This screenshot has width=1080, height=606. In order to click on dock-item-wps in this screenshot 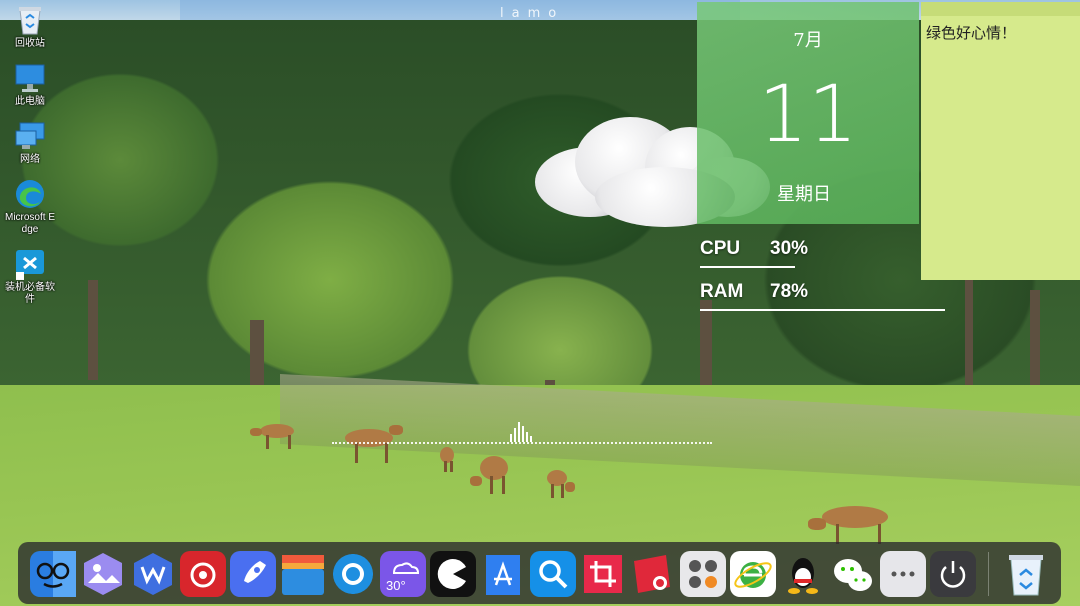, I will do `click(153, 574)`.